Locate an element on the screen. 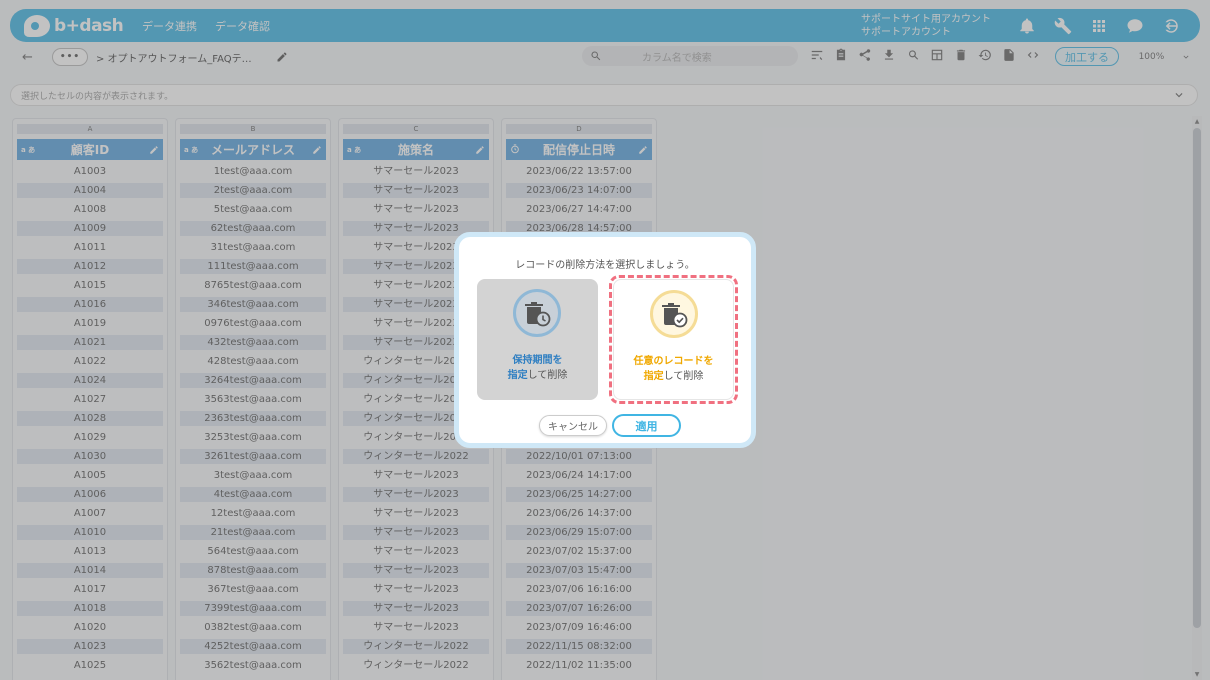 The image size is (1210, 680). apply-button: 適用 is located at coordinates (646, 425).